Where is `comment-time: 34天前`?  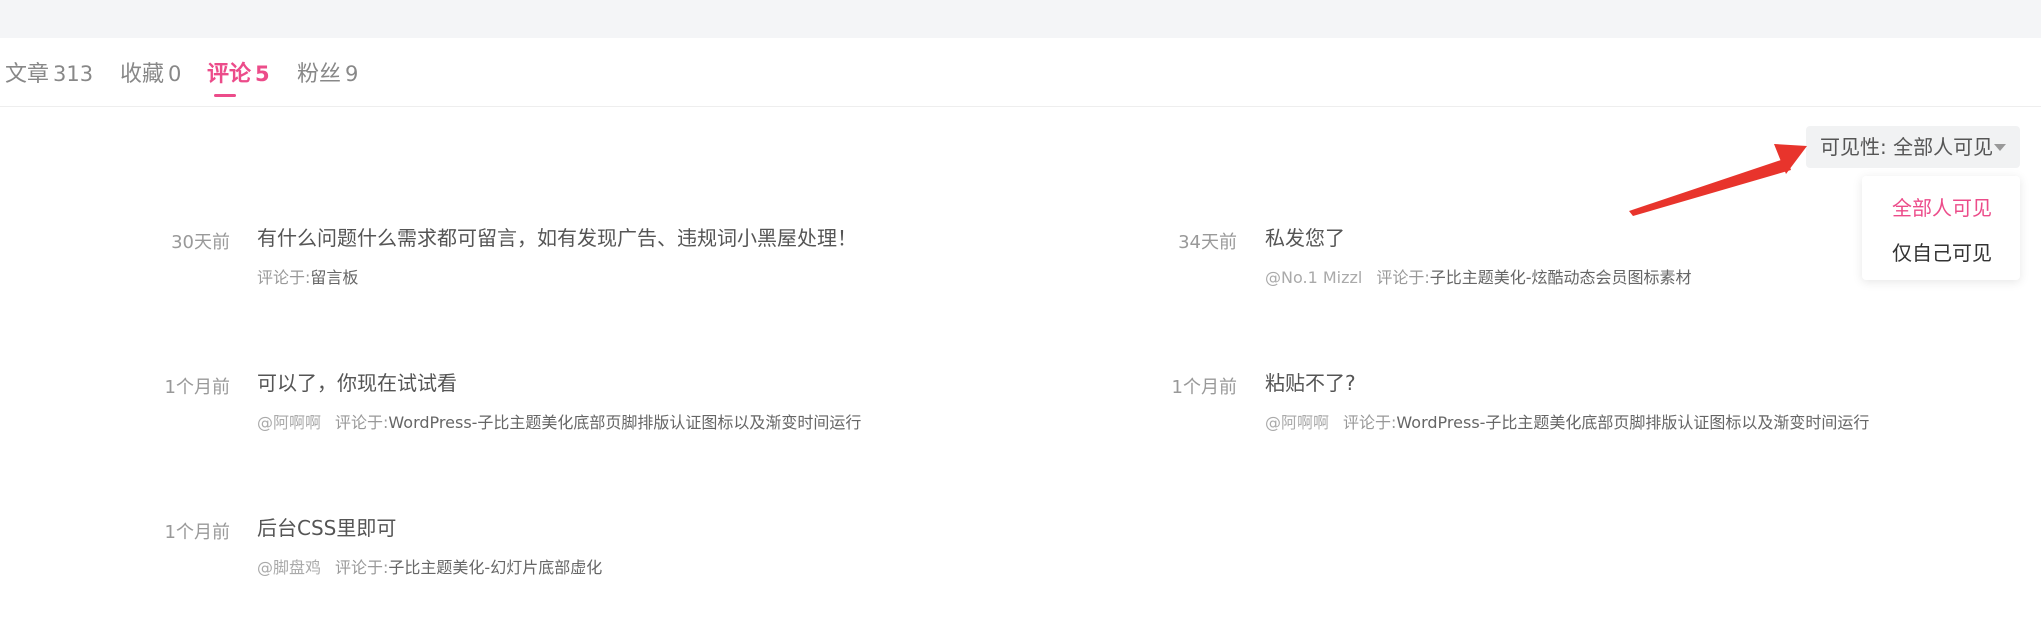 comment-time: 34天前 is located at coordinates (1207, 242).